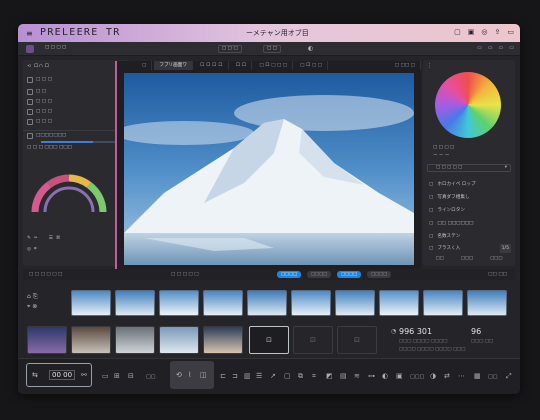  Describe the element at coordinates (272, 49) in the screenshot. I see `mode-toggle-button: □ □` at that location.